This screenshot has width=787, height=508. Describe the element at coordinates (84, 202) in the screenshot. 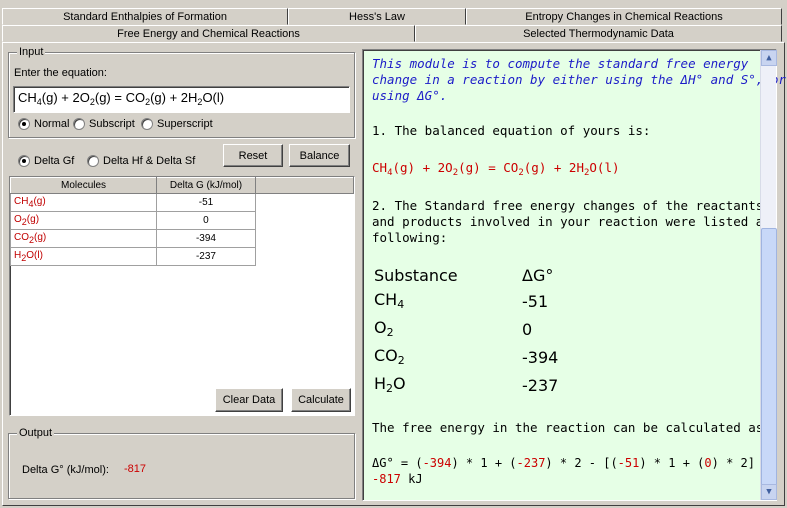

I see `cell-molecule: CH4(g)` at that location.